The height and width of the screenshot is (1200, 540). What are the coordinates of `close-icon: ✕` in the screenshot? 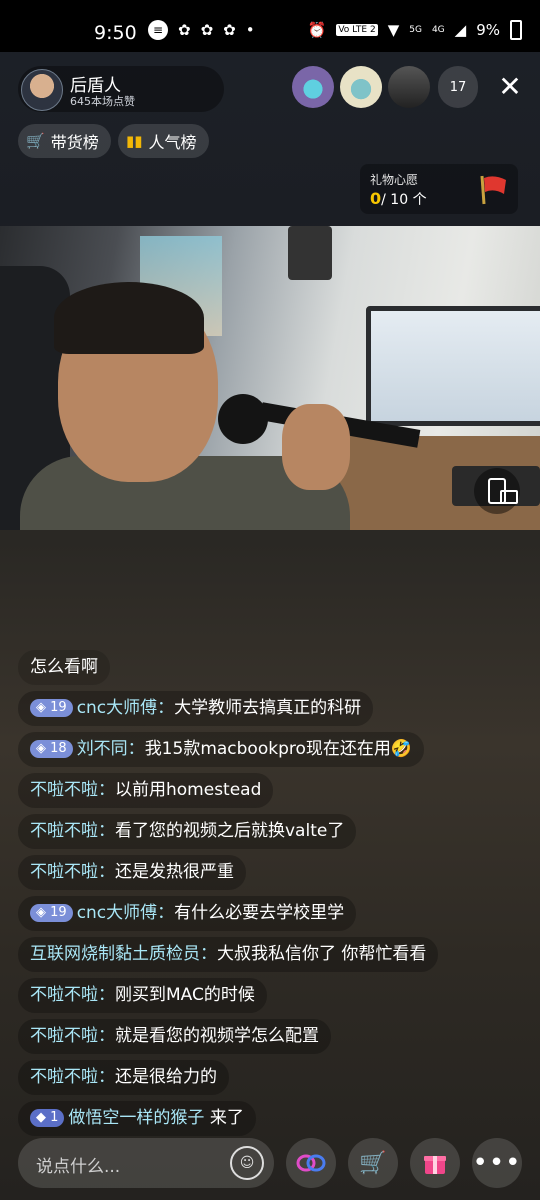 It's located at (510, 87).